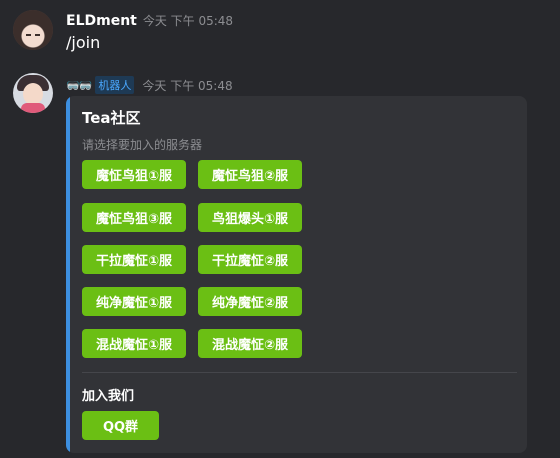 Image resolution: width=560 pixels, height=458 pixels. What do you see at coordinates (111, 118) in the screenshot?
I see `card-title: Tea社区` at bounding box center [111, 118].